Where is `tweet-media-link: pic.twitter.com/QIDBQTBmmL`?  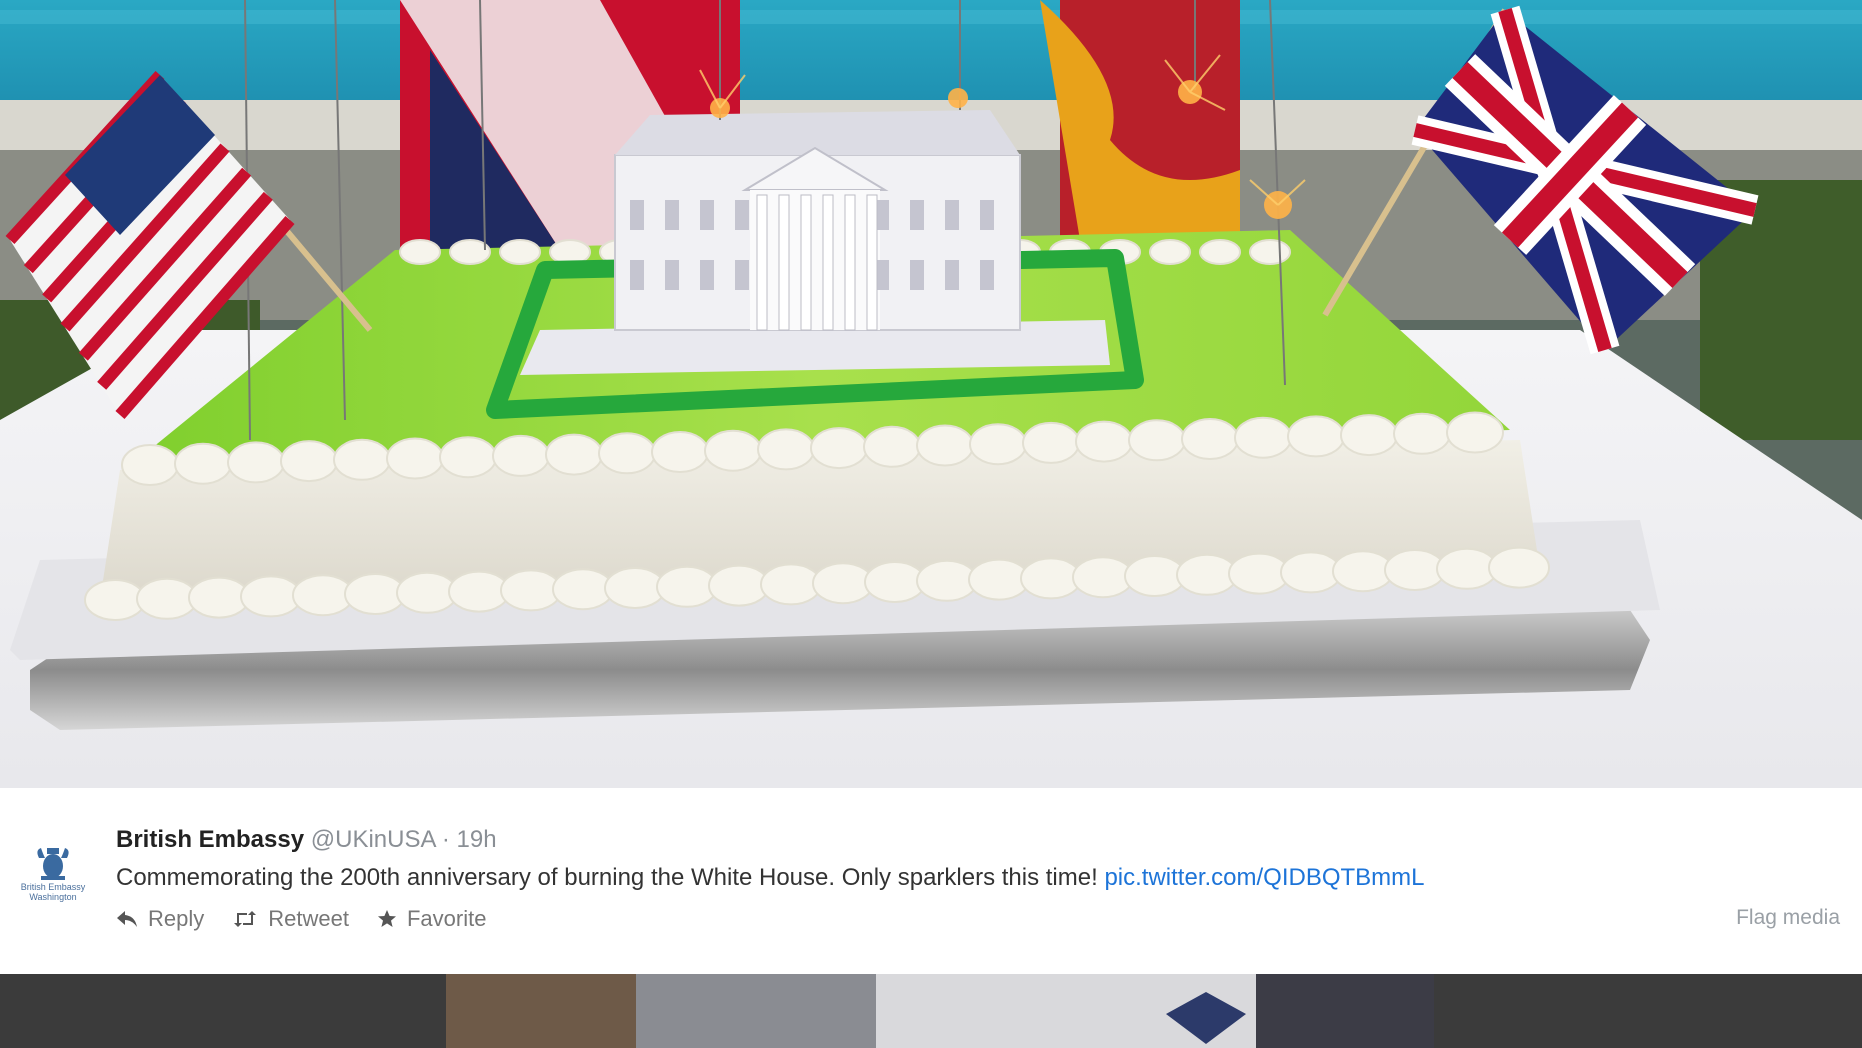
tweet-media-link: pic.twitter.com/QIDBQTBmmL is located at coordinates (1264, 877).